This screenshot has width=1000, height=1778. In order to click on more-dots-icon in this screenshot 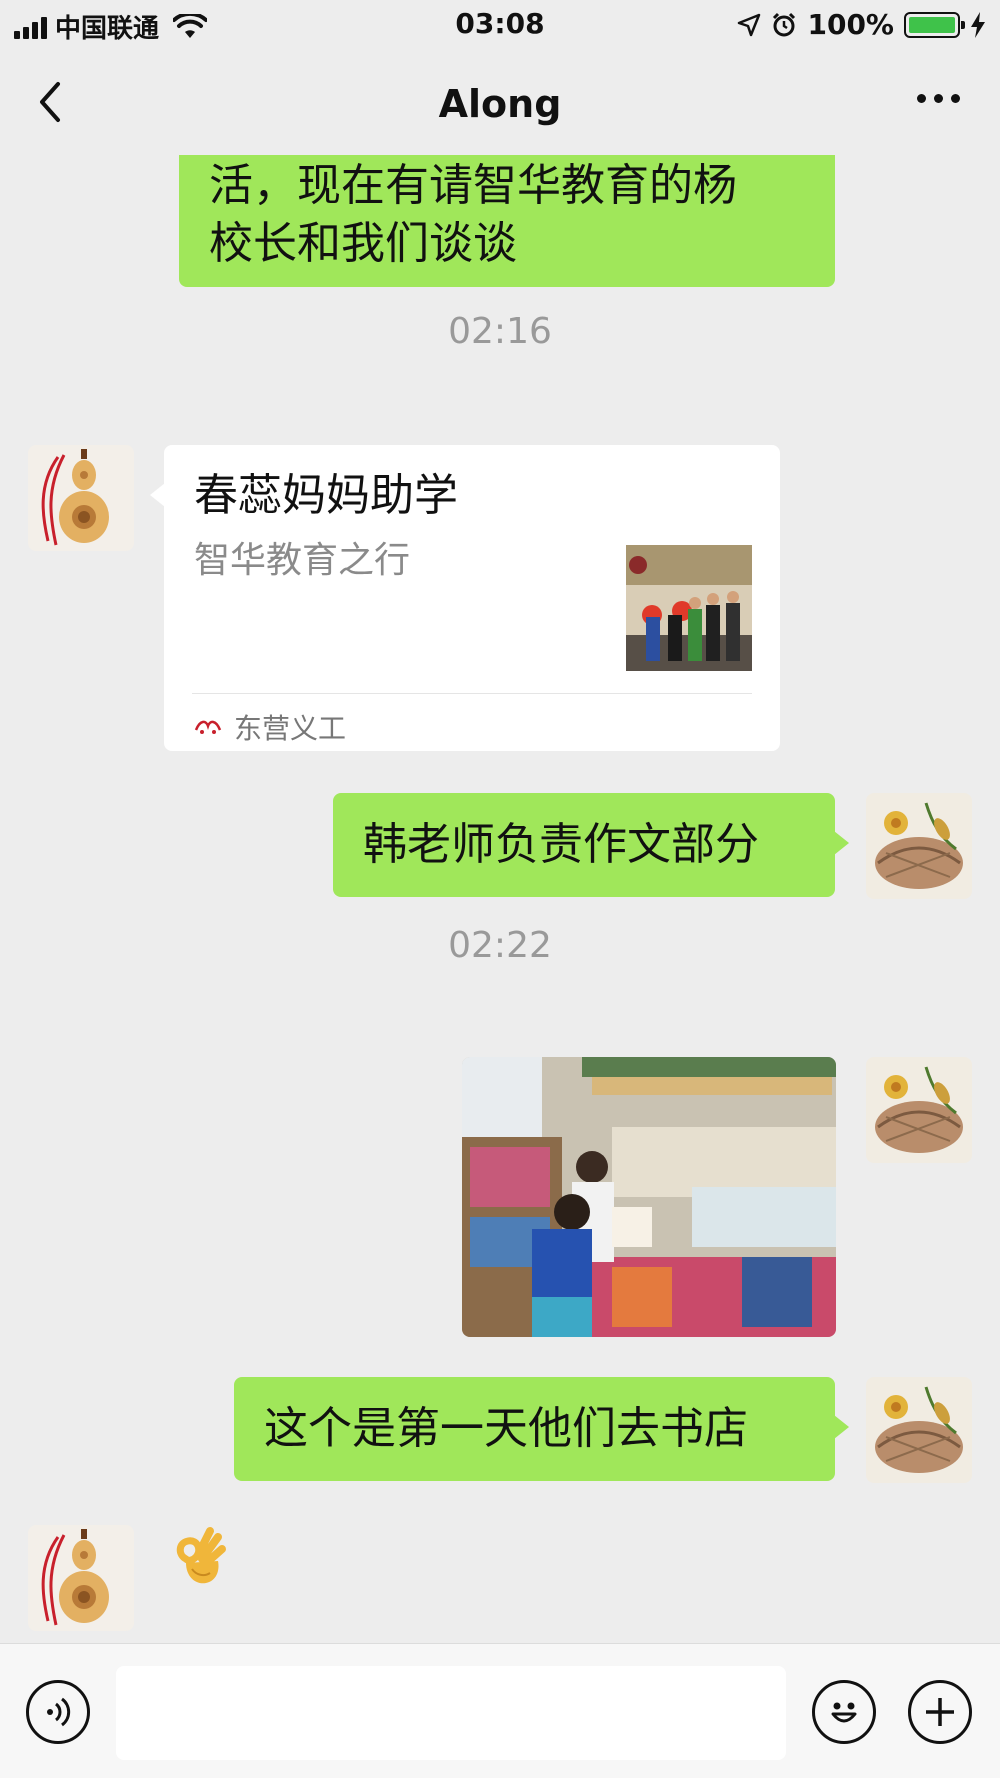, I will do `click(938, 98)`.